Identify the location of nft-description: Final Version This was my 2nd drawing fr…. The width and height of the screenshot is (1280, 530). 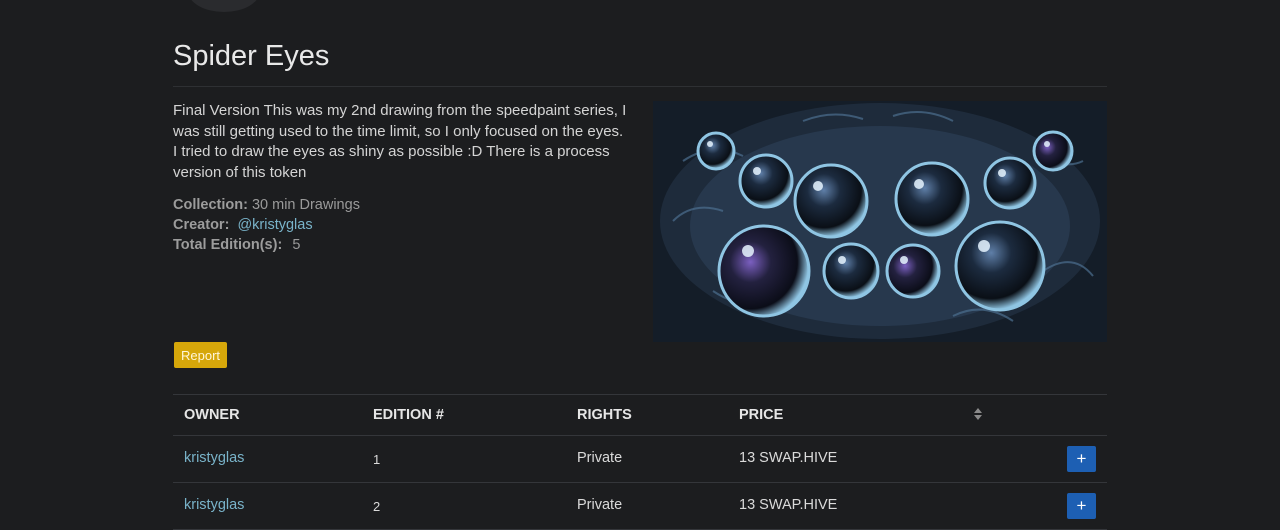
(400, 141).